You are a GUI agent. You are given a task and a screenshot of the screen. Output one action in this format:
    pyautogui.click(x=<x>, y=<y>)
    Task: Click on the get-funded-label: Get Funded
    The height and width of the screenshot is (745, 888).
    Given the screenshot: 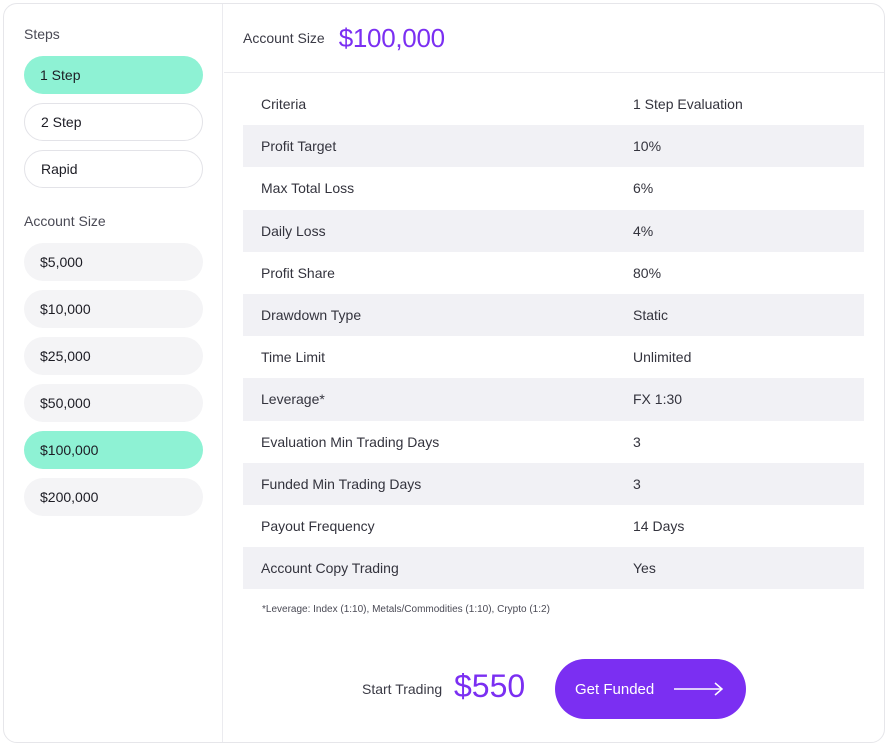 What is the action you would take?
    pyautogui.click(x=615, y=689)
    